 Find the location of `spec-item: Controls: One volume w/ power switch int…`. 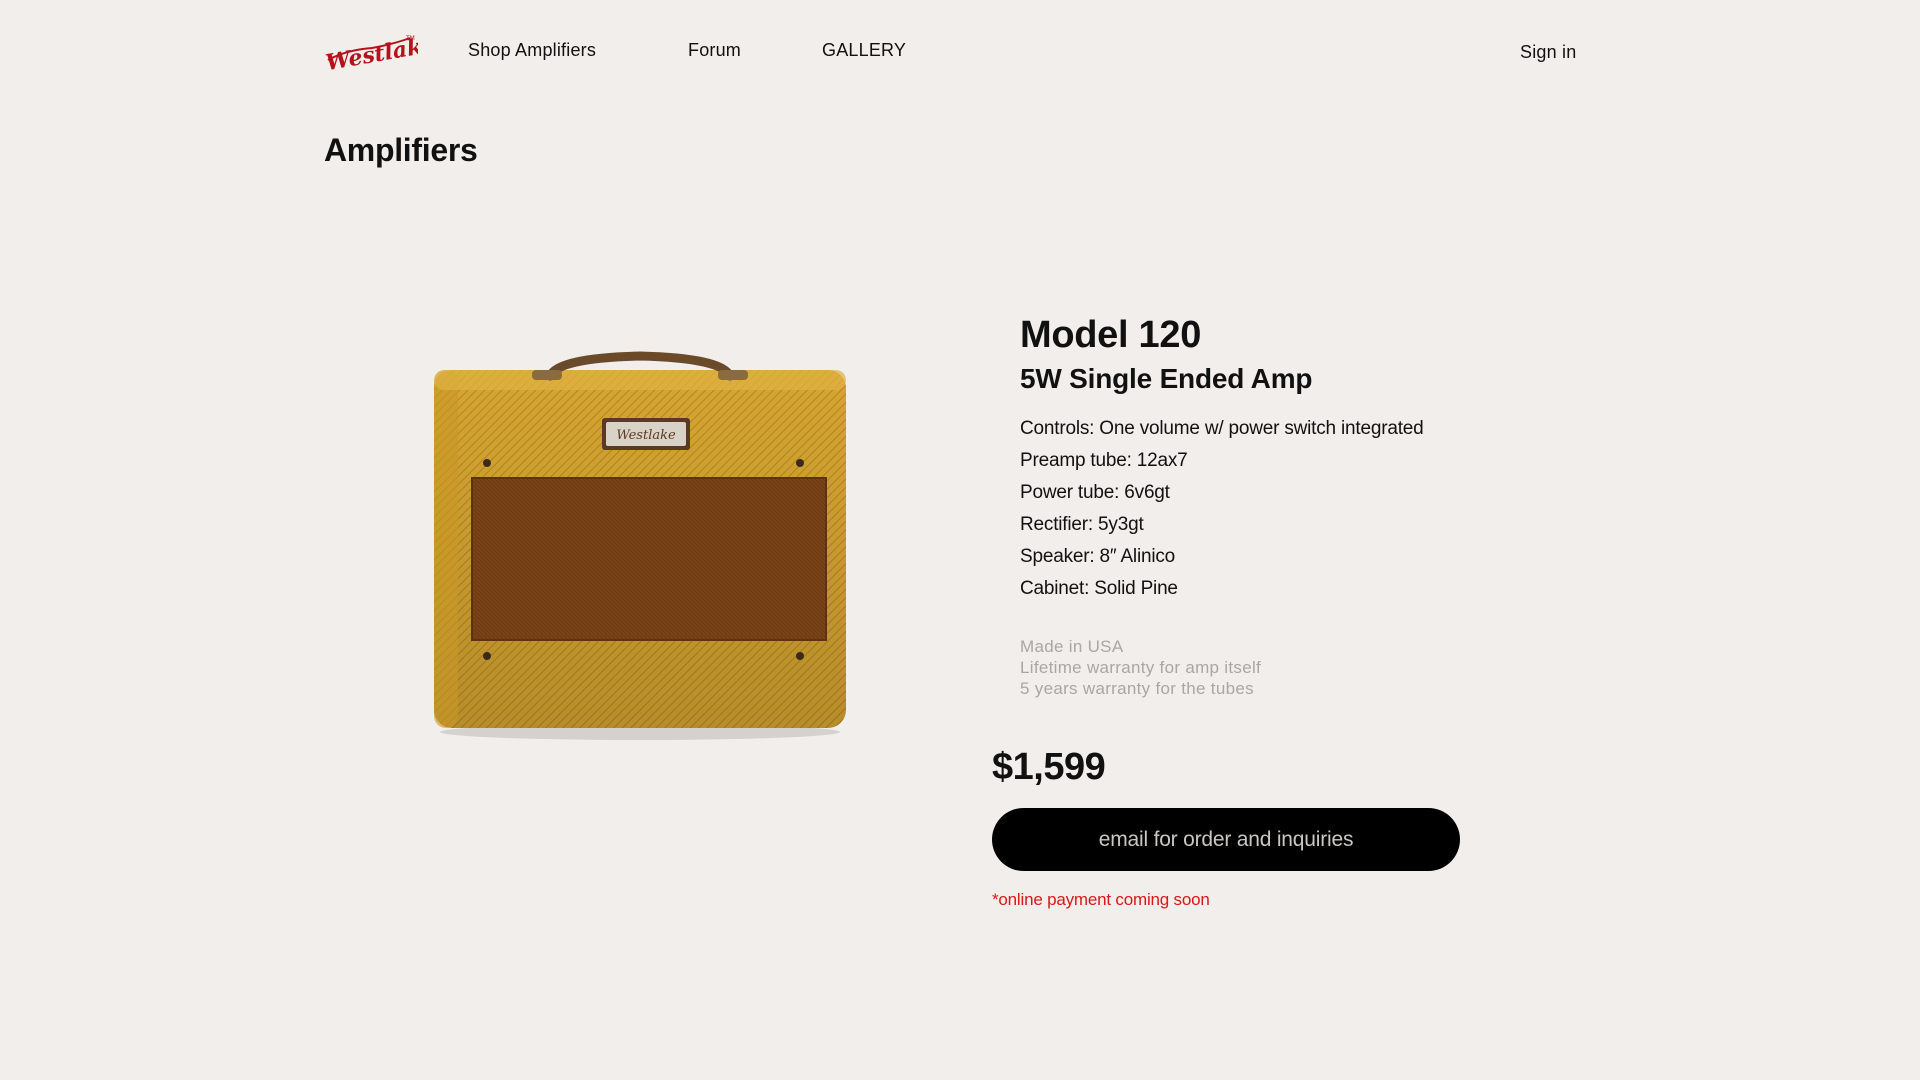

spec-item: Controls: One volume w/ power switch int… is located at coordinates (1222, 428).